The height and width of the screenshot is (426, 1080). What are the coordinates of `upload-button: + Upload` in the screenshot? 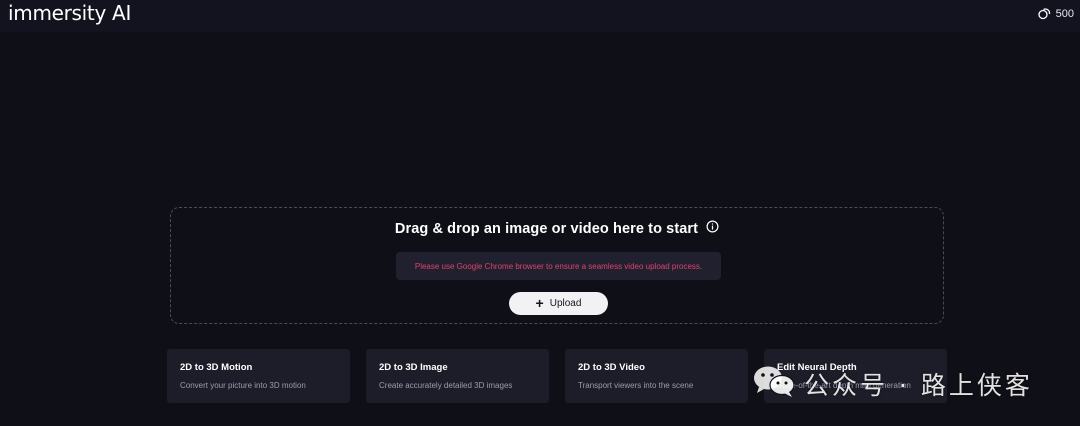 It's located at (558, 303).